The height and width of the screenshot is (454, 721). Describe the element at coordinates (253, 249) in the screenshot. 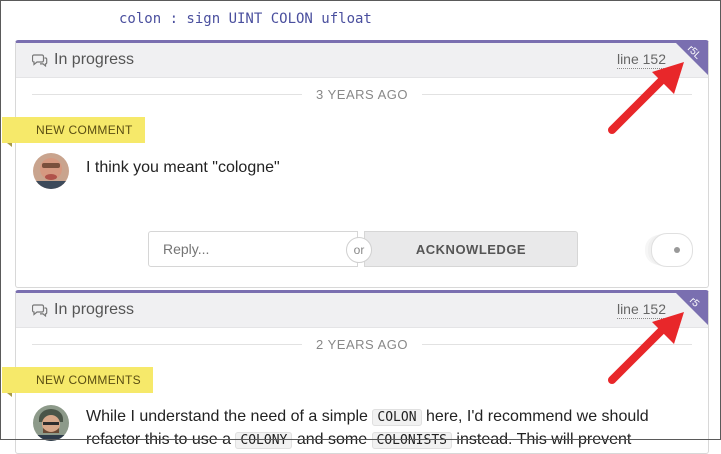

I see `reply-input` at that location.